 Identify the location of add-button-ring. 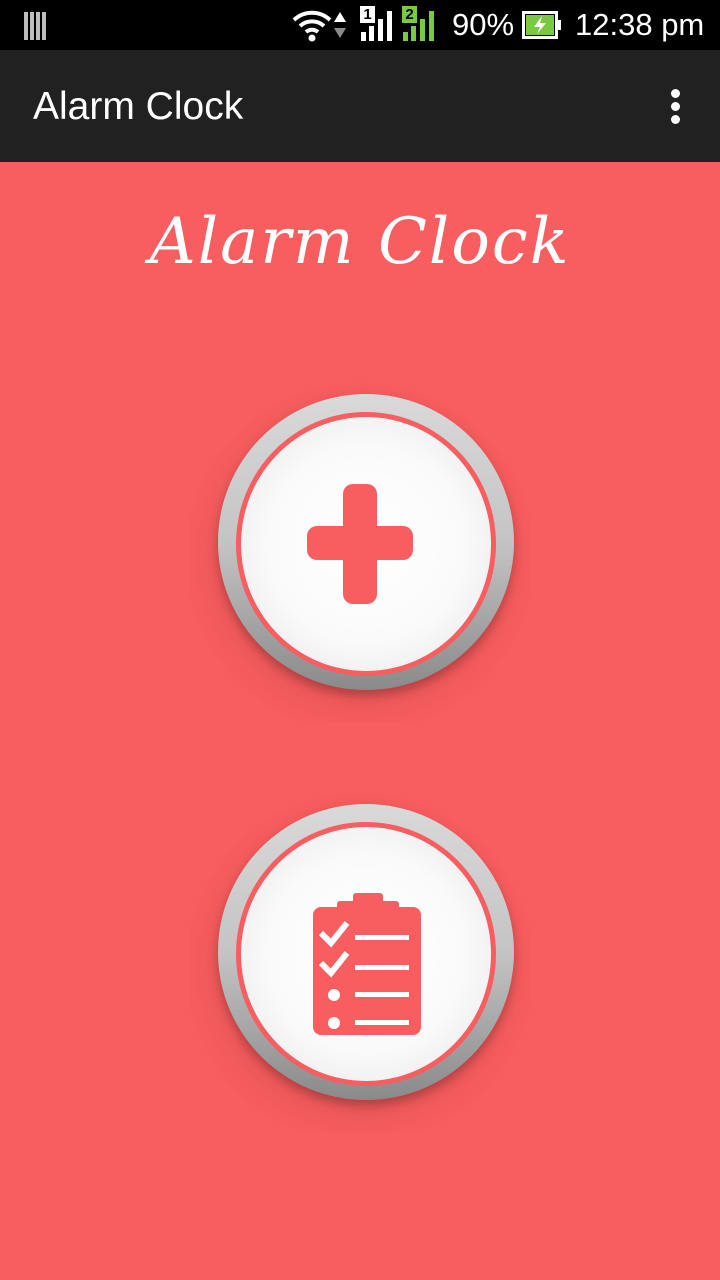
(366, 542).